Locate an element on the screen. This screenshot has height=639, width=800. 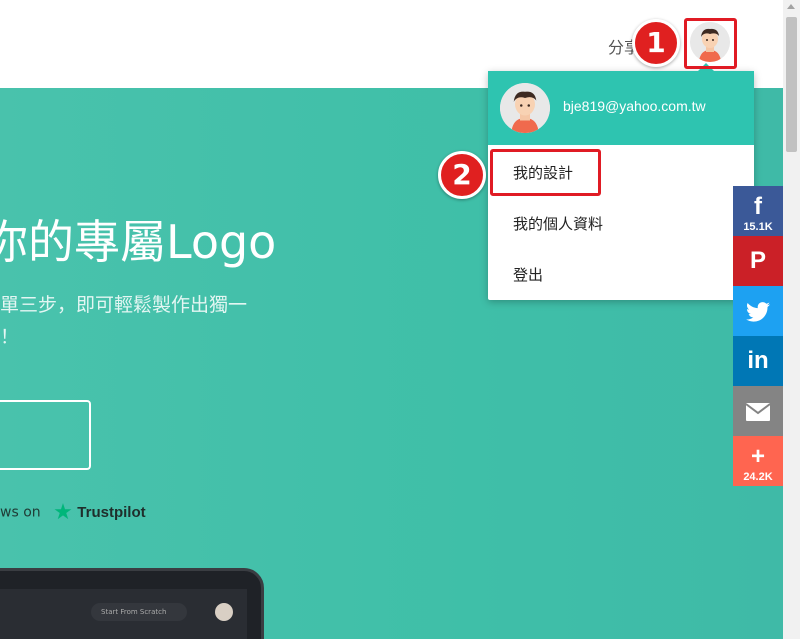
linkedin-share-button: in is located at coordinates (758, 361).